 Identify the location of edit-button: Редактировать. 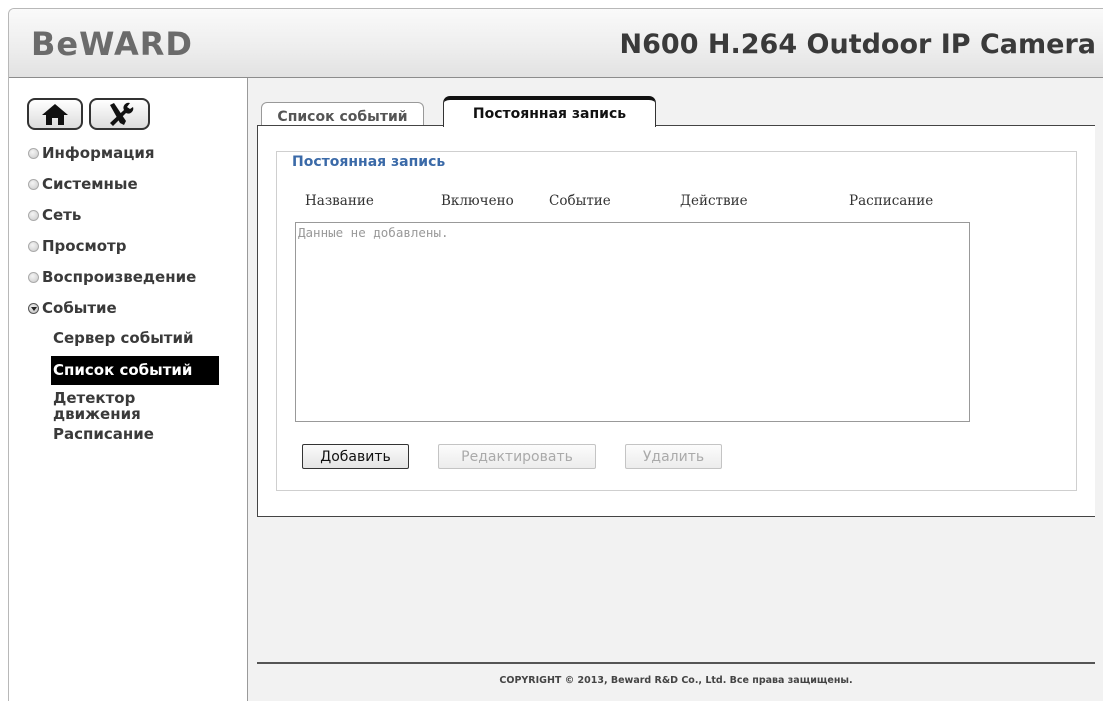
(517, 456).